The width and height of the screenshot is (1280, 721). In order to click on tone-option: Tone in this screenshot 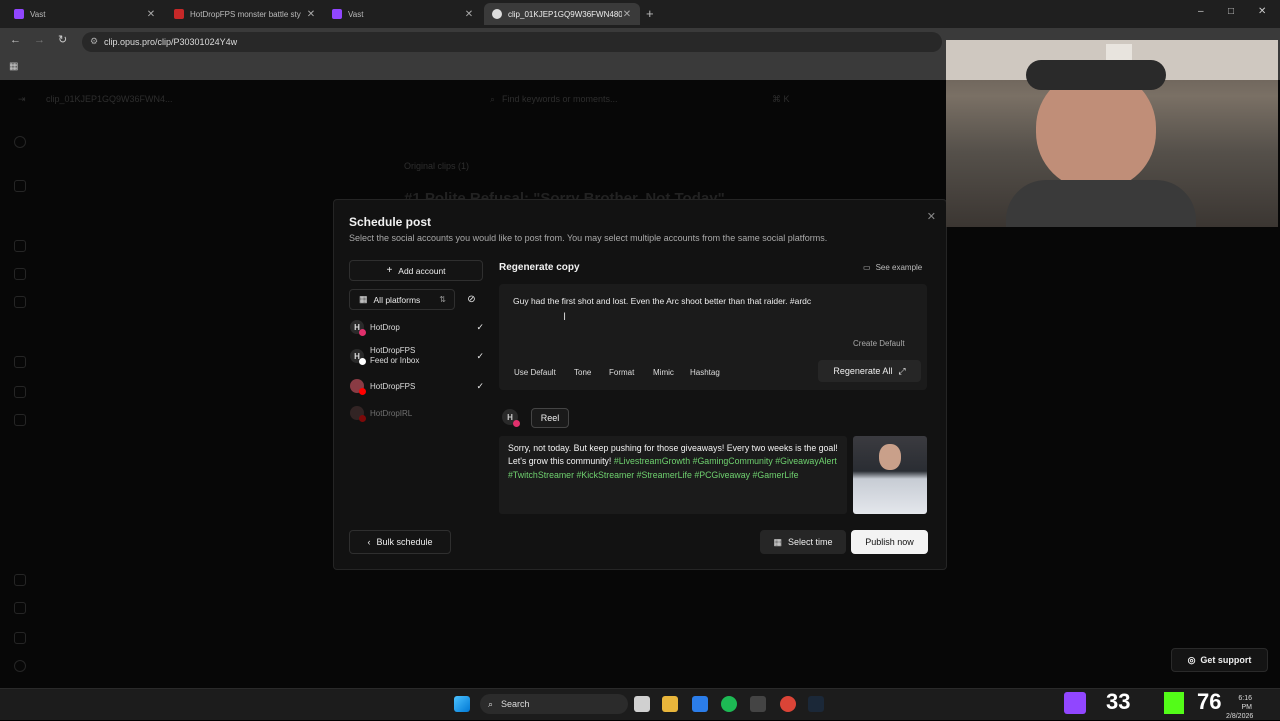, I will do `click(582, 372)`.